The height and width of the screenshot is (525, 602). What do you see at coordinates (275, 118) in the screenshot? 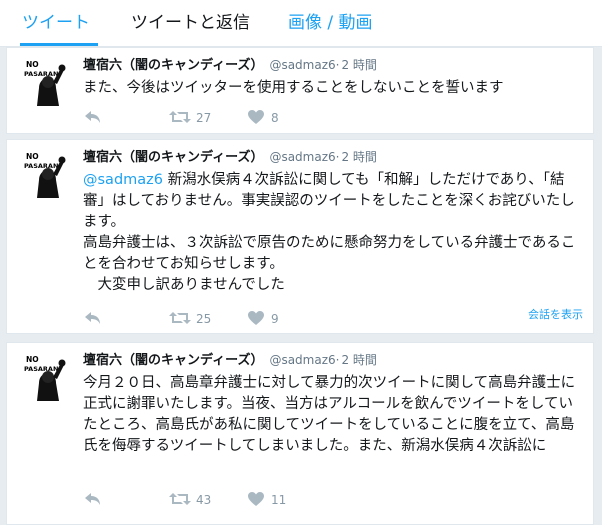
I see `like-count: 8` at bounding box center [275, 118].